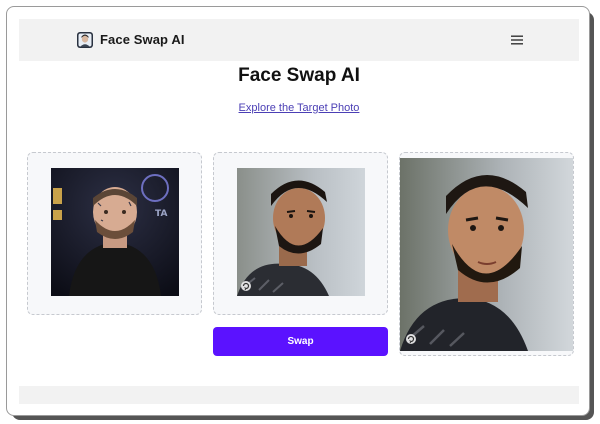  Describe the element at coordinates (299, 75) in the screenshot. I see `page-title: Face Swap AI` at that location.